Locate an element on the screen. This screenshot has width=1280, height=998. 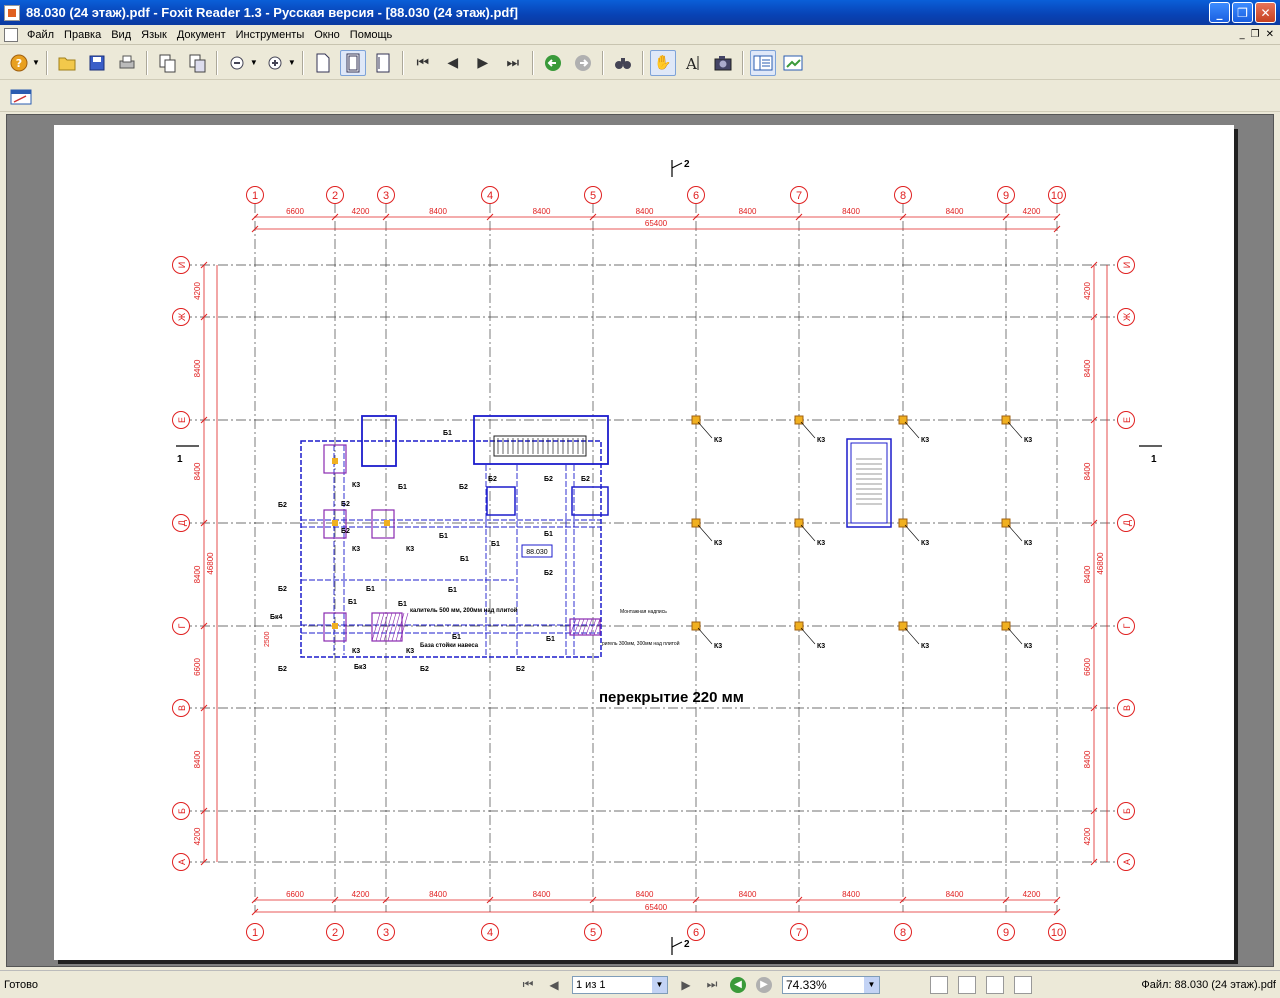
zoom-out-dropdown-icon: ▼ is located at coordinates (254, 62).